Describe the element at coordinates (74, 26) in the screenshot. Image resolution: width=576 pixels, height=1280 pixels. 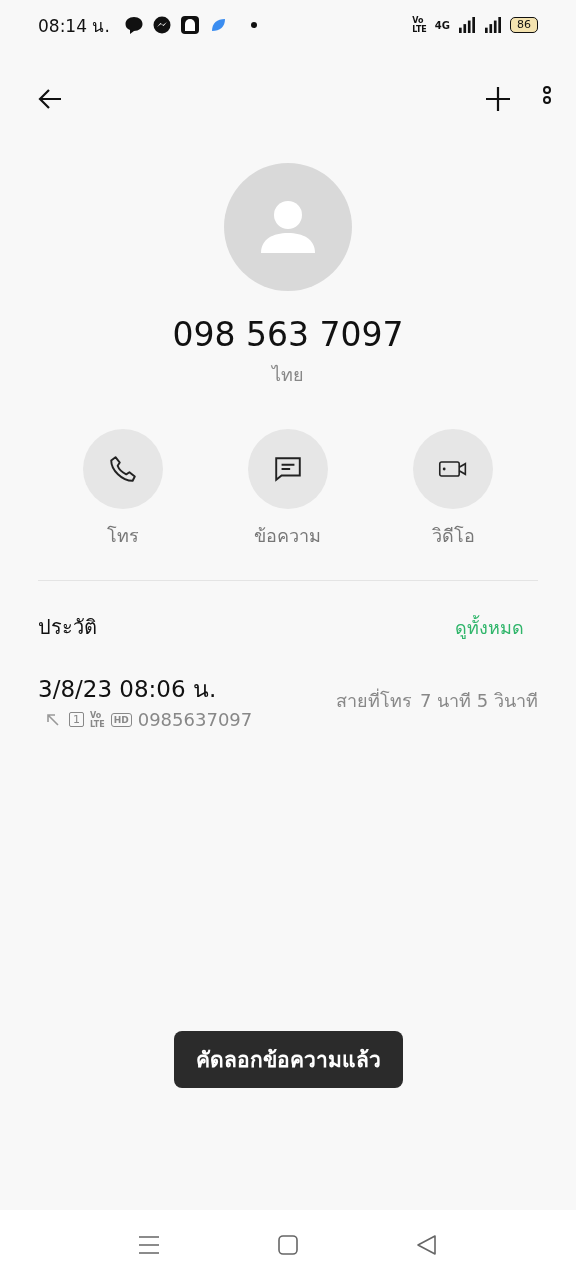
I see `status-time: 08:14 น.` at that location.